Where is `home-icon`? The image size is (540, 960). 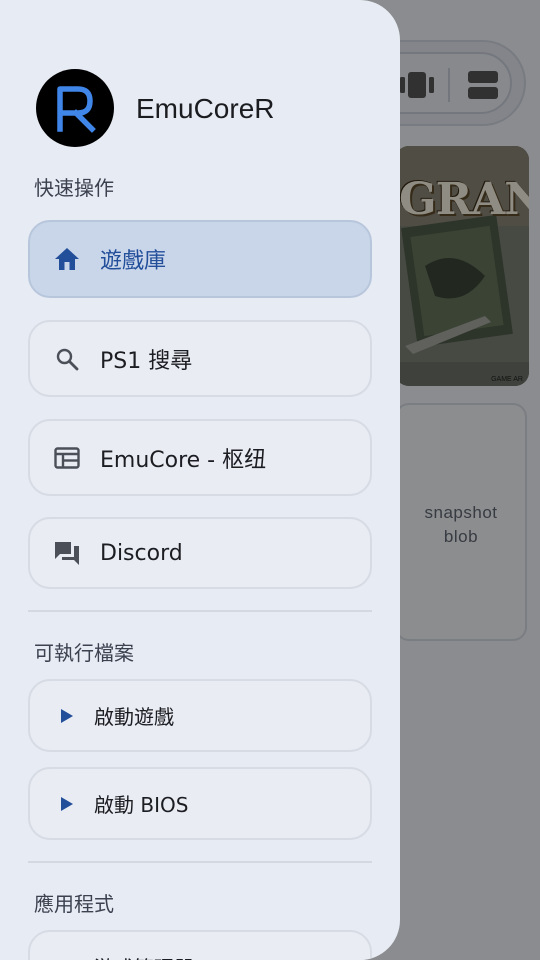 home-icon is located at coordinates (67, 259).